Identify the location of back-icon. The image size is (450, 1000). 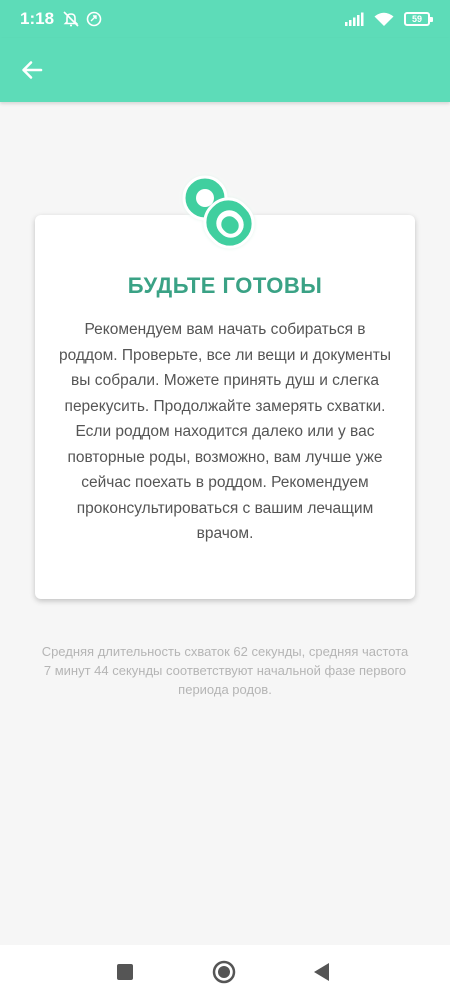
(322, 972).